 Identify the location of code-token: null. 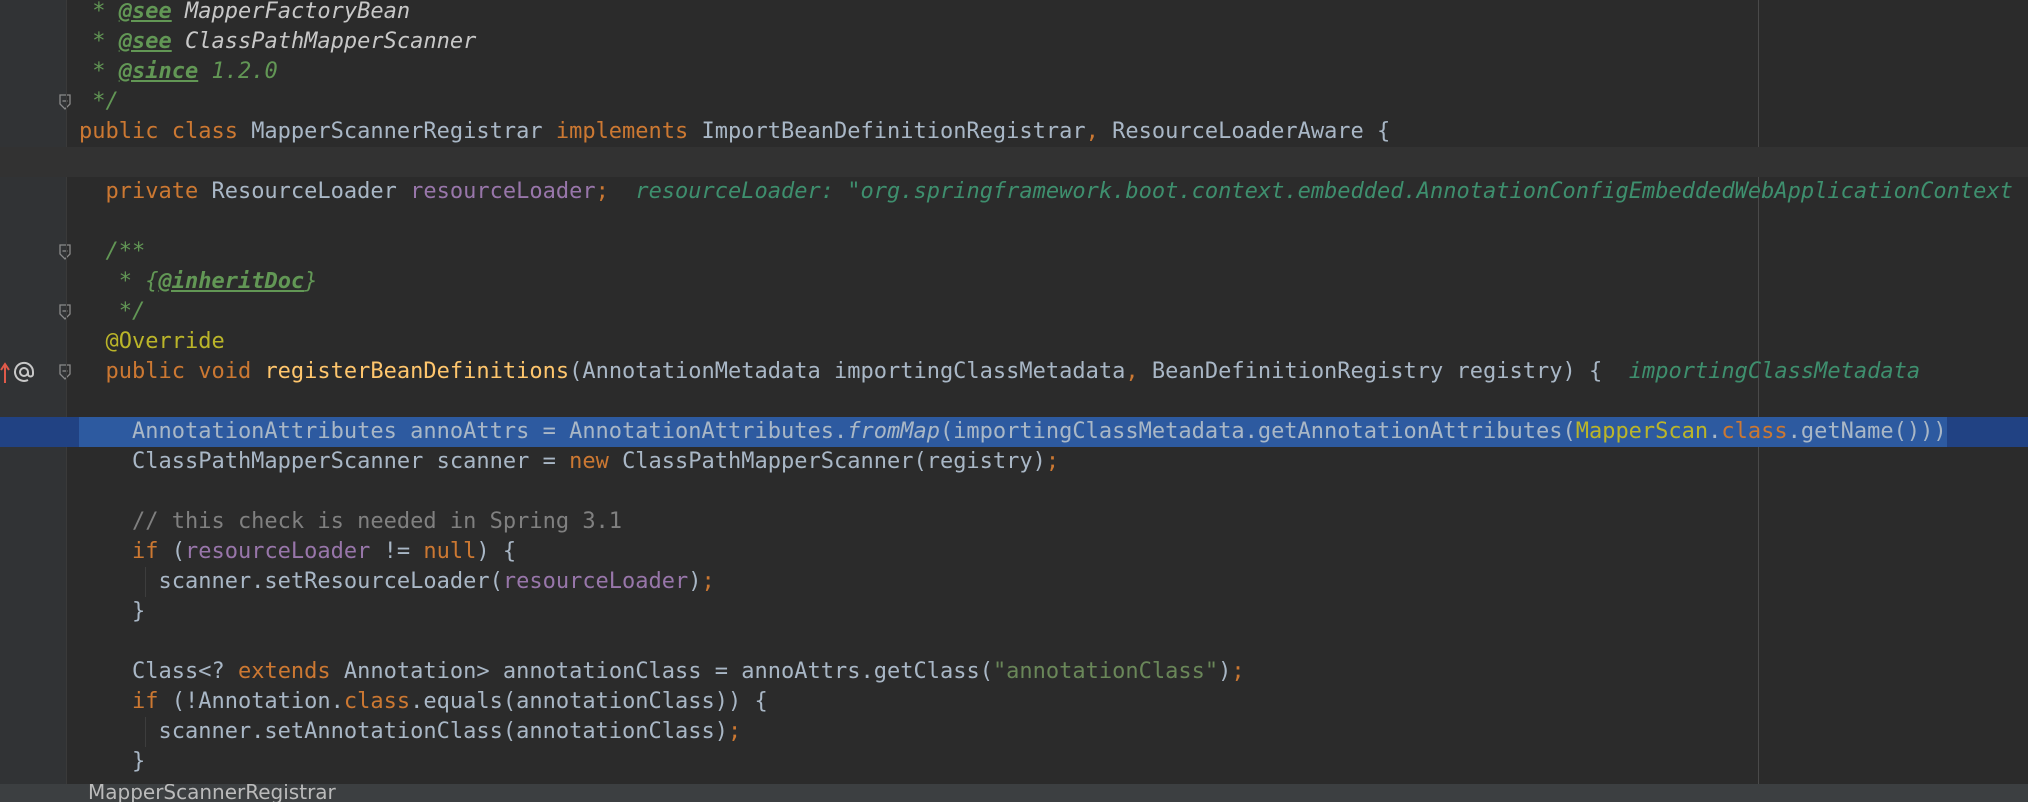
(450, 551).